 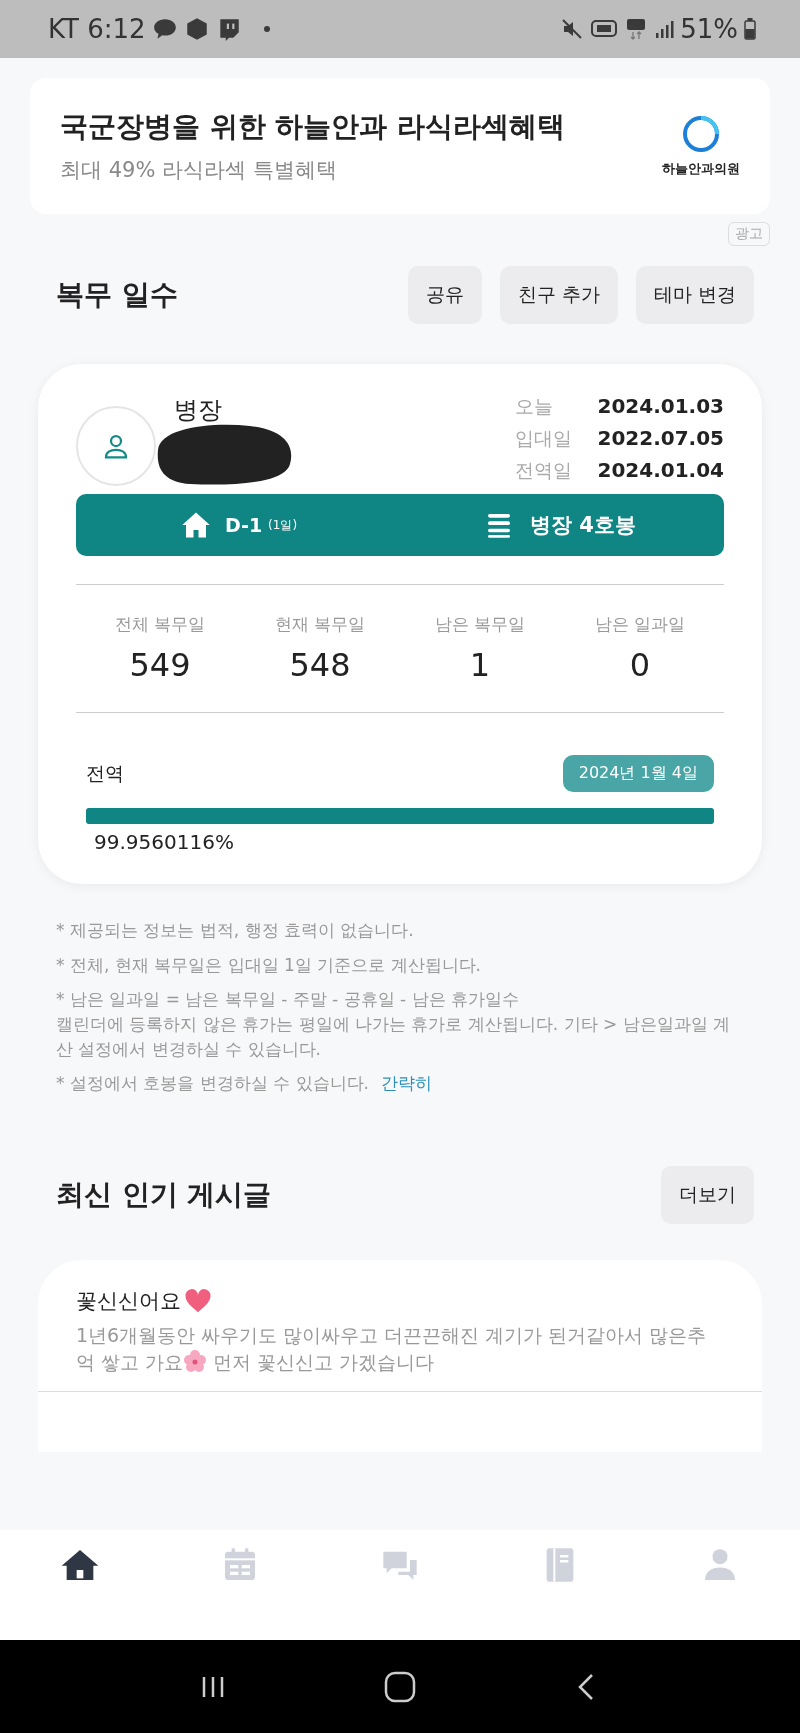 I want to click on stat-label: 남은 일과일, so click(x=640, y=624).